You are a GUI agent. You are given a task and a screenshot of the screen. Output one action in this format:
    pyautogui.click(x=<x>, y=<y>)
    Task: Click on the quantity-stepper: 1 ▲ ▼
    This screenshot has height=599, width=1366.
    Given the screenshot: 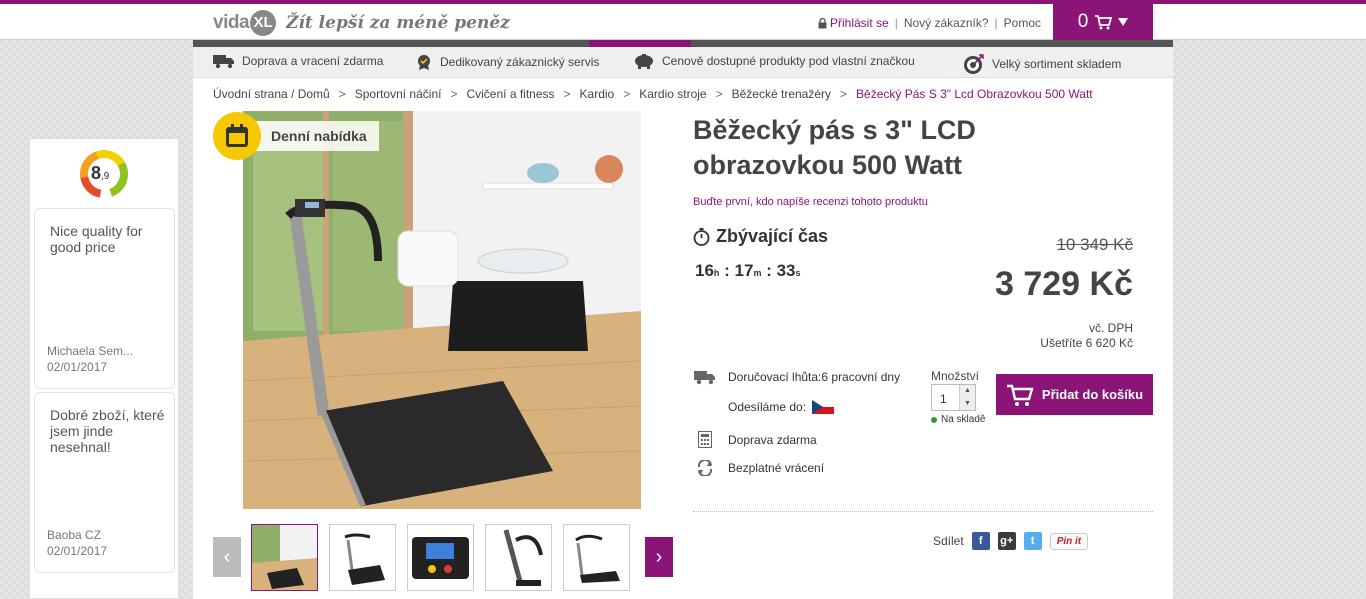 What is the action you would take?
    pyautogui.click(x=953, y=397)
    